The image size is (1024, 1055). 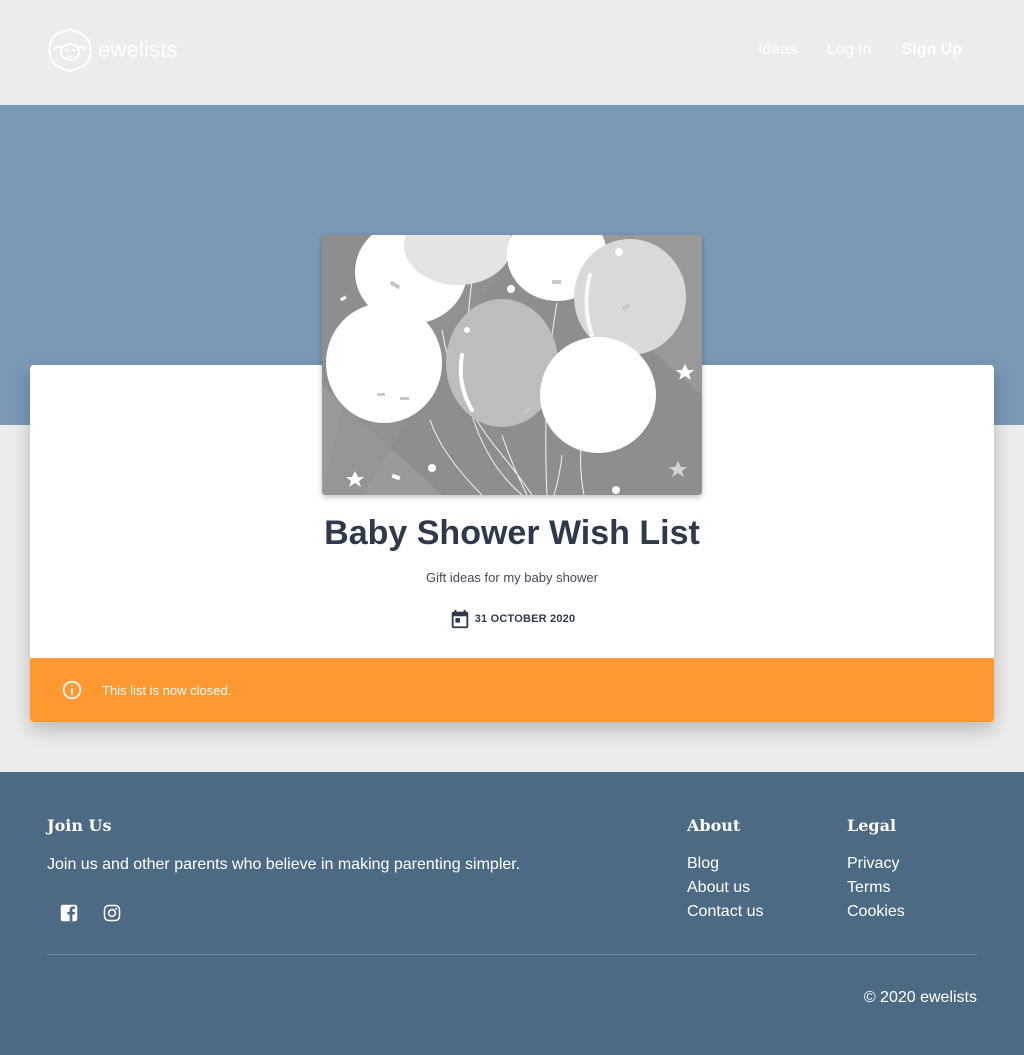 I want to click on sheep-icon, so click(x=70, y=50).